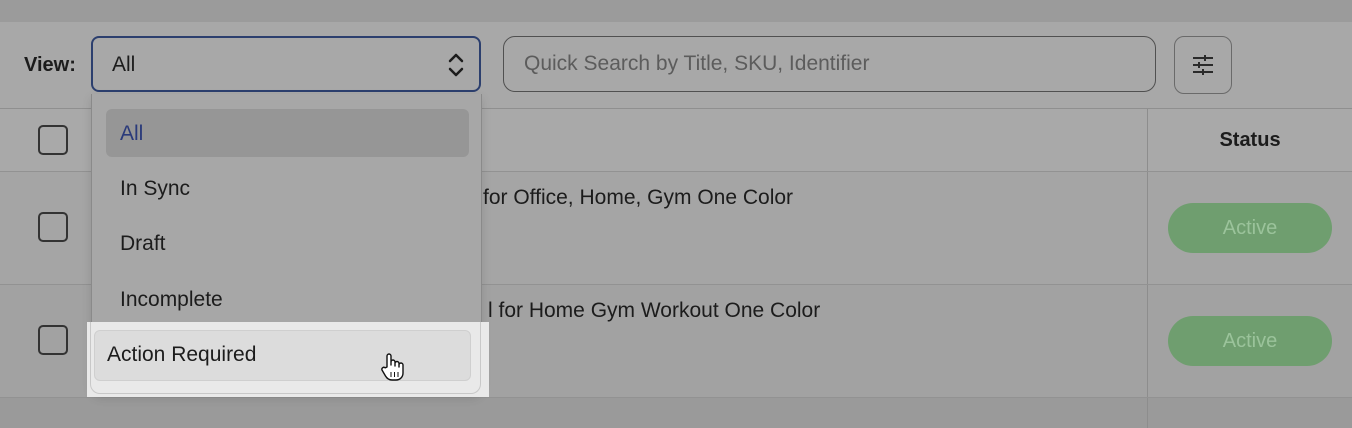  What do you see at coordinates (676, 11) in the screenshot?
I see `top-band` at bounding box center [676, 11].